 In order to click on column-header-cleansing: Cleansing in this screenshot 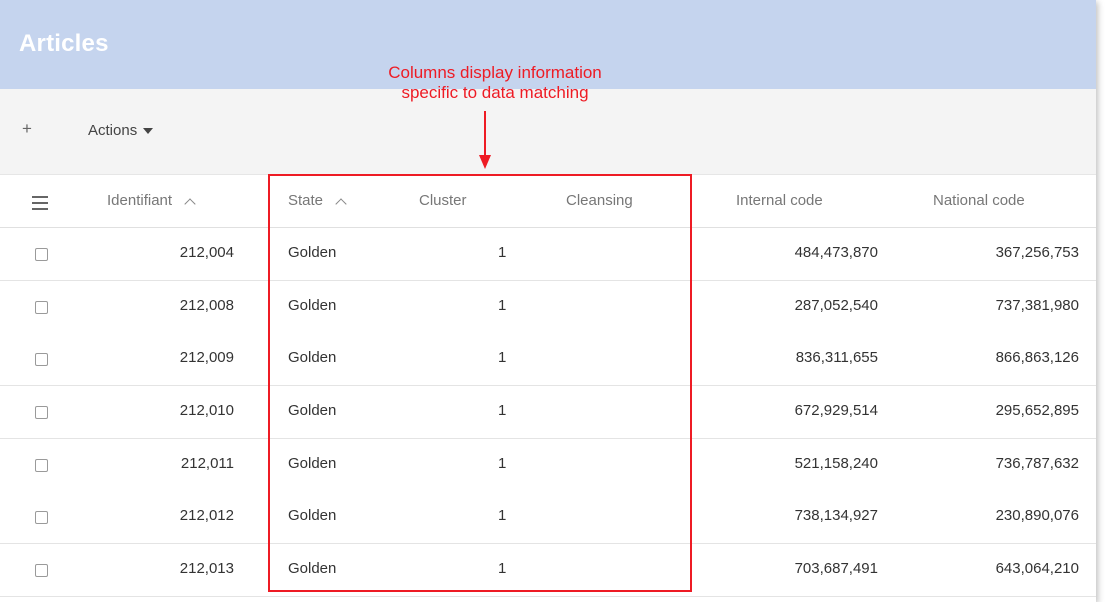, I will do `click(599, 200)`.